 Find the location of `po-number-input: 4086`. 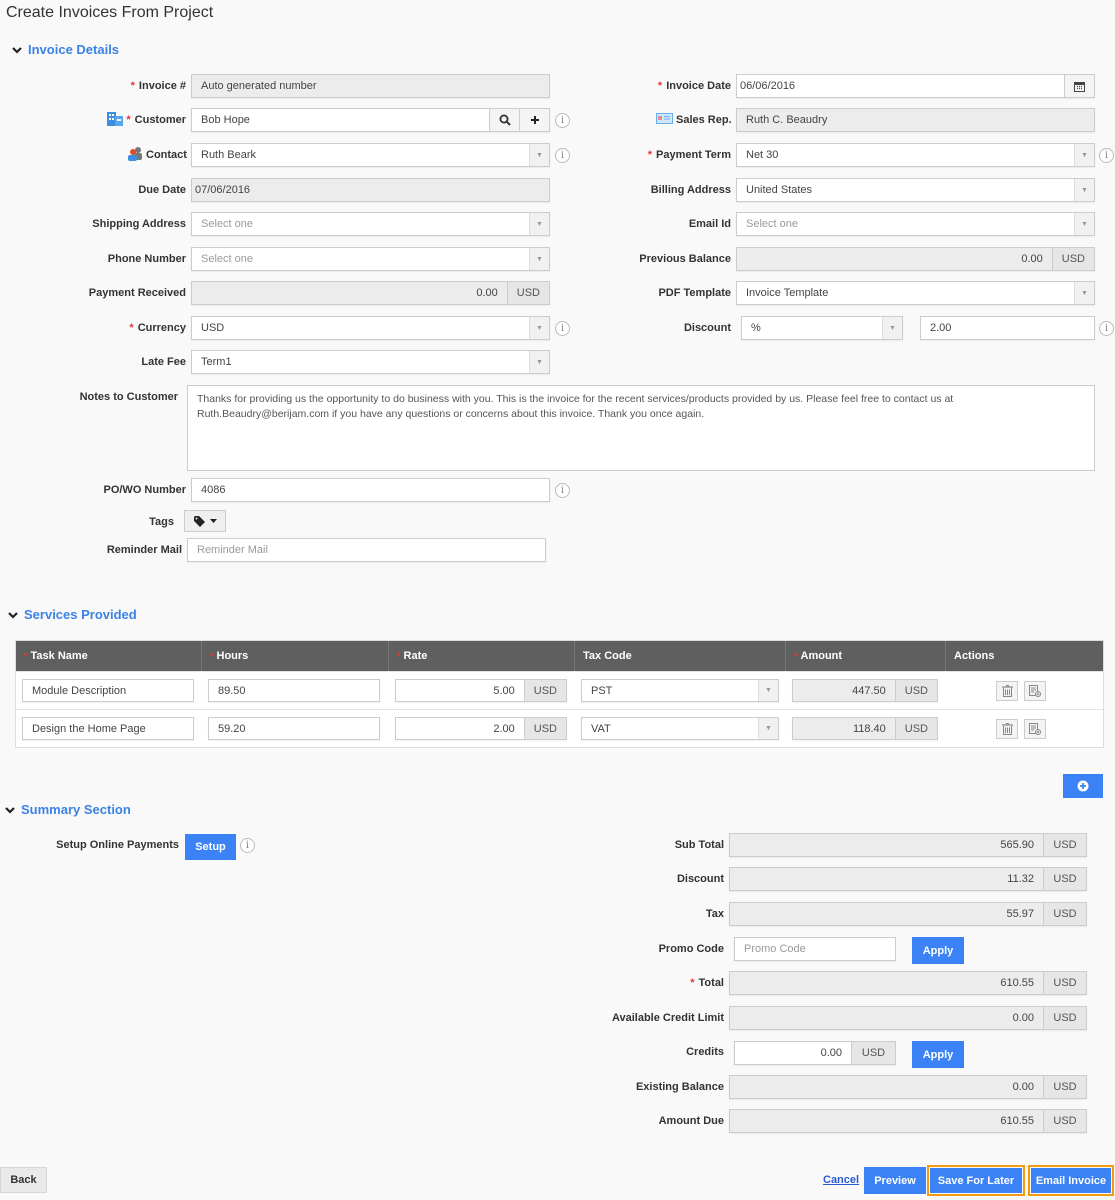

po-number-input: 4086 is located at coordinates (370, 490).